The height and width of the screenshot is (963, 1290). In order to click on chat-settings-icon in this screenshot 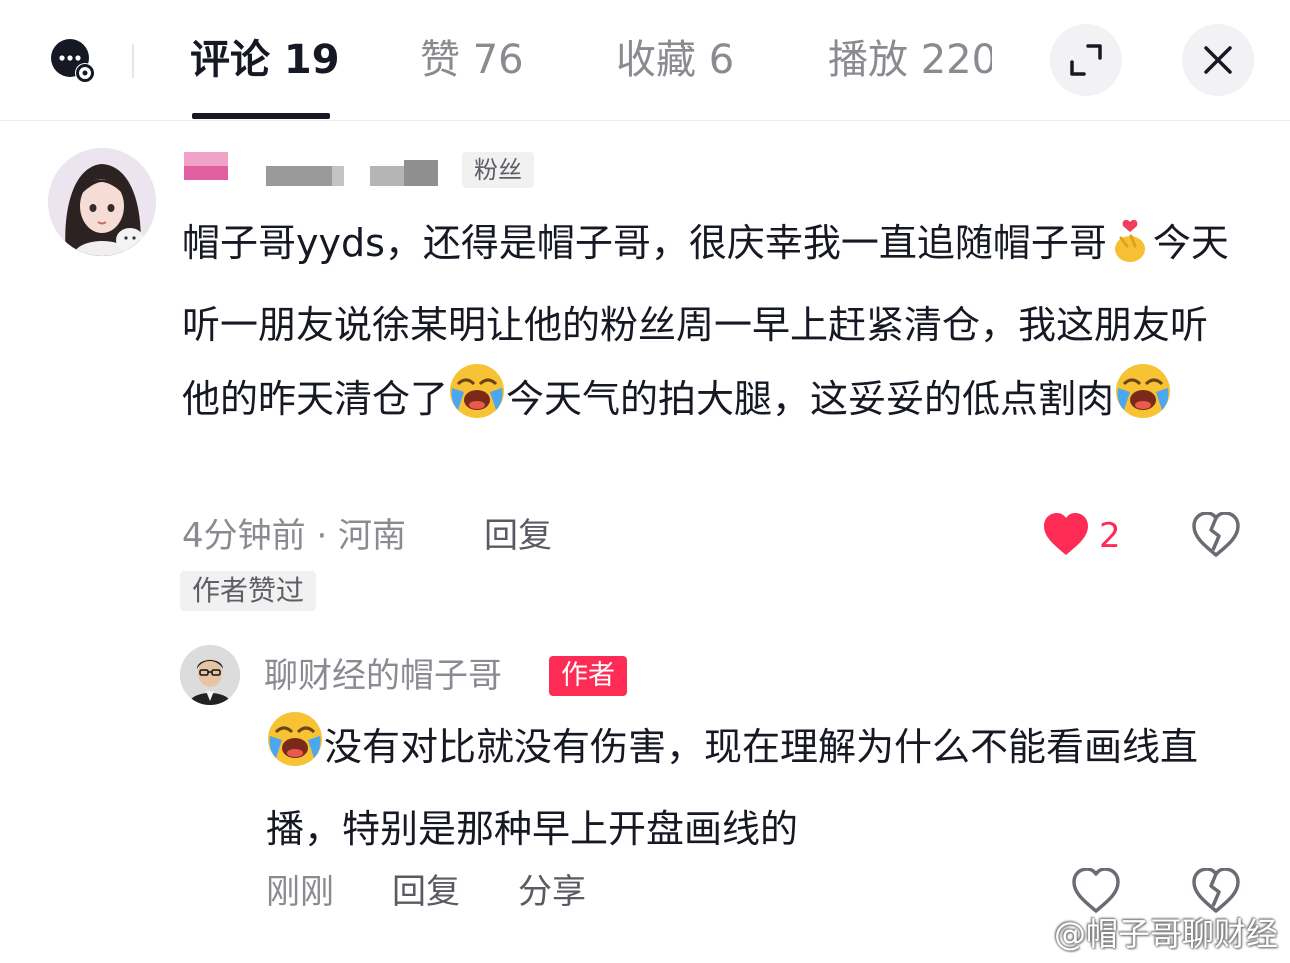, I will do `click(73, 61)`.